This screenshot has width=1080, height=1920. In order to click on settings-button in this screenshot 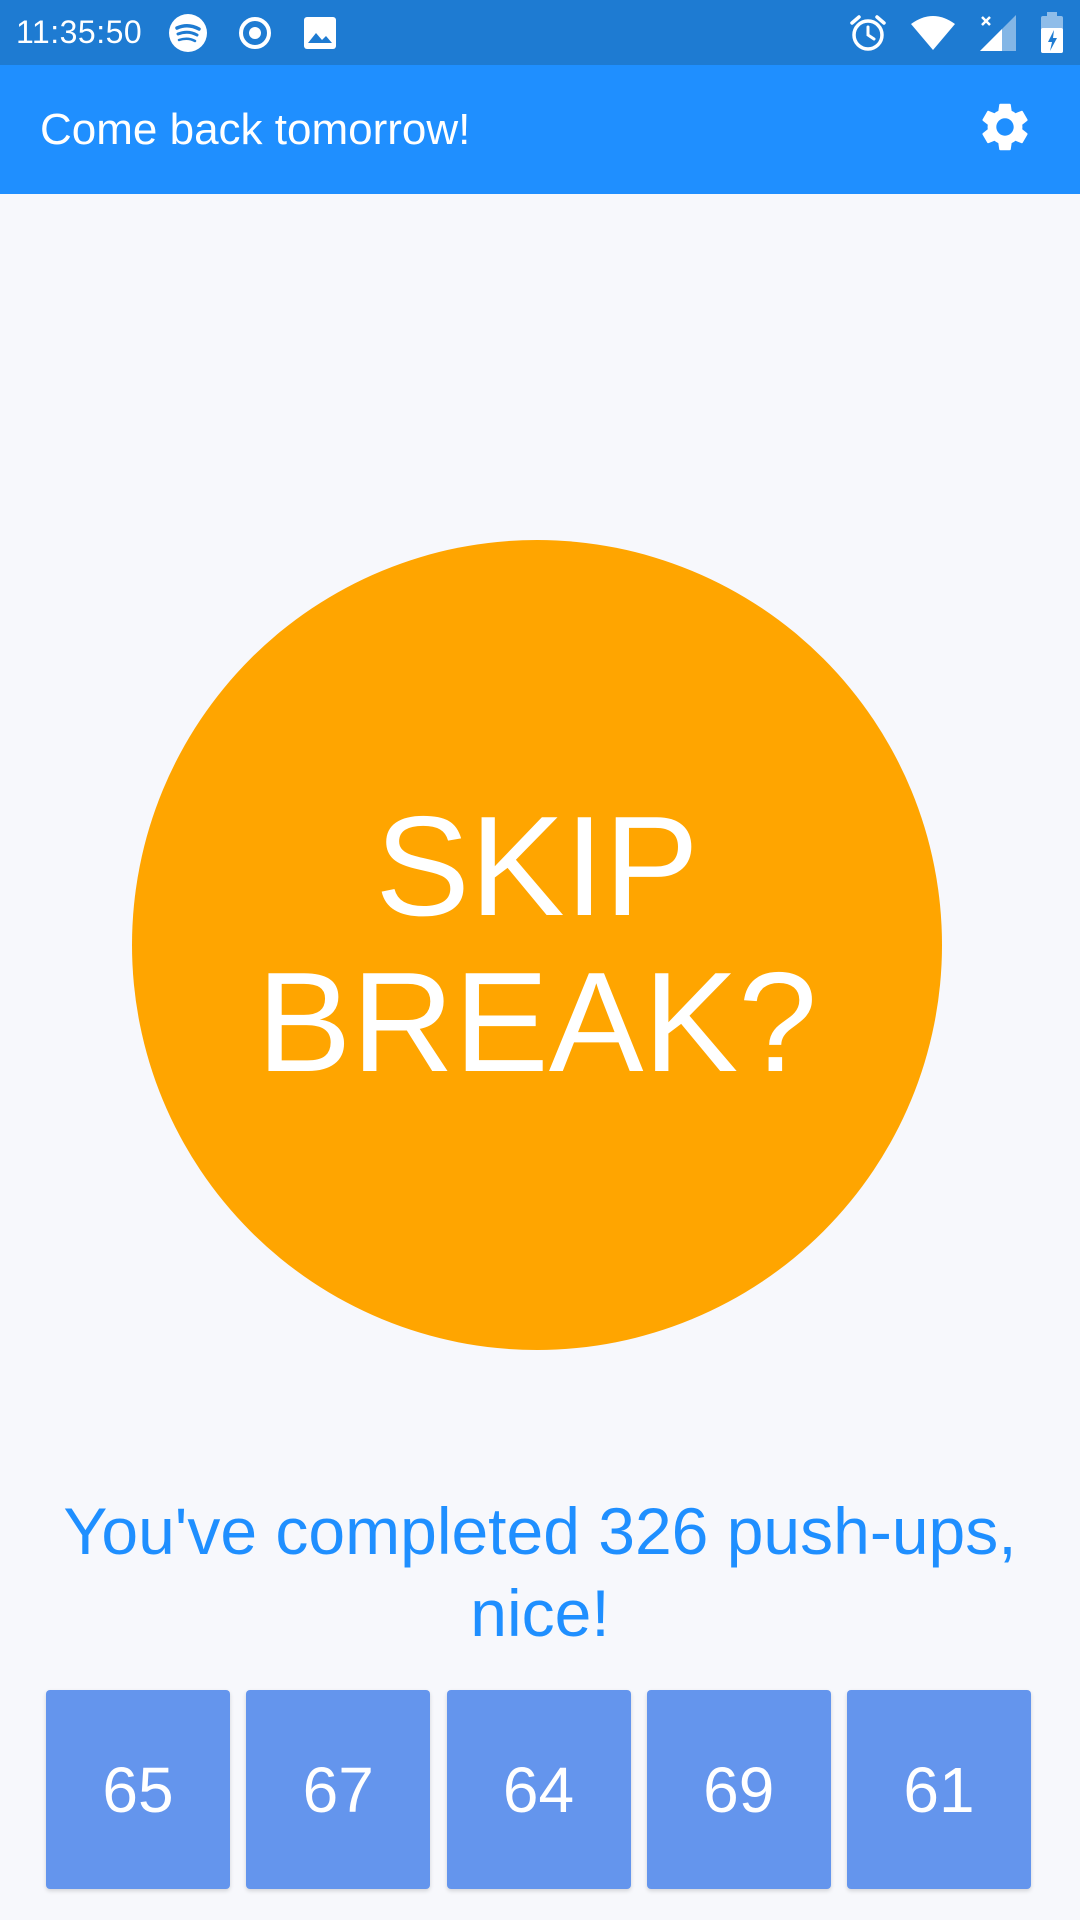, I will do `click(1005, 130)`.